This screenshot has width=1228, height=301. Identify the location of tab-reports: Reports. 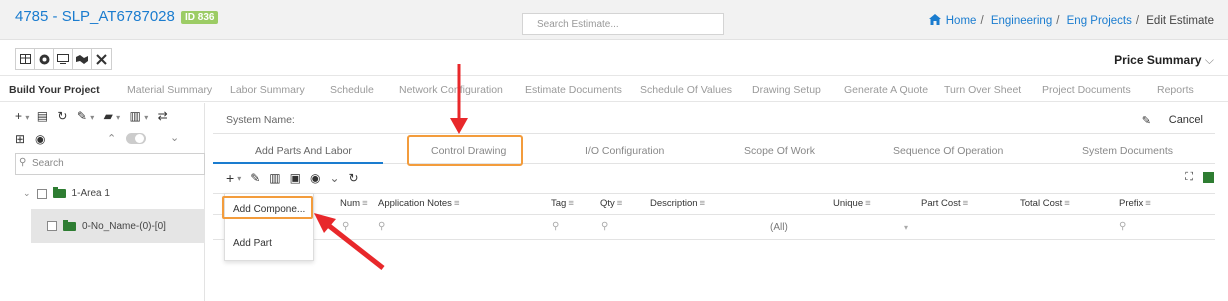
(1175, 90).